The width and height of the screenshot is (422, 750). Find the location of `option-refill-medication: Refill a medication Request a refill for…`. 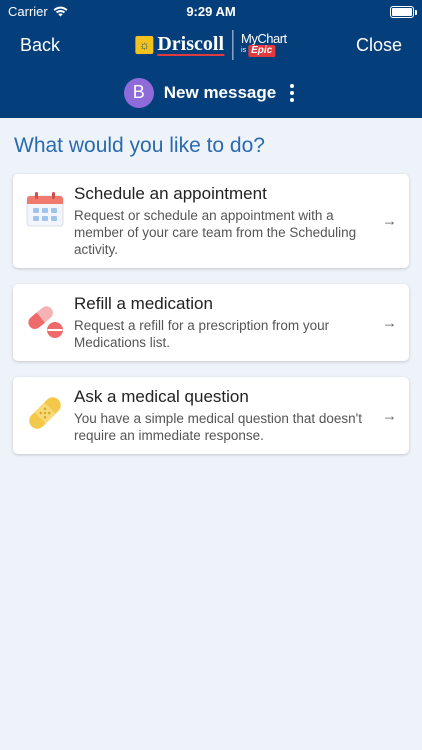

option-refill-medication: Refill a medication Request a refill for… is located at coordinates (211, 322).